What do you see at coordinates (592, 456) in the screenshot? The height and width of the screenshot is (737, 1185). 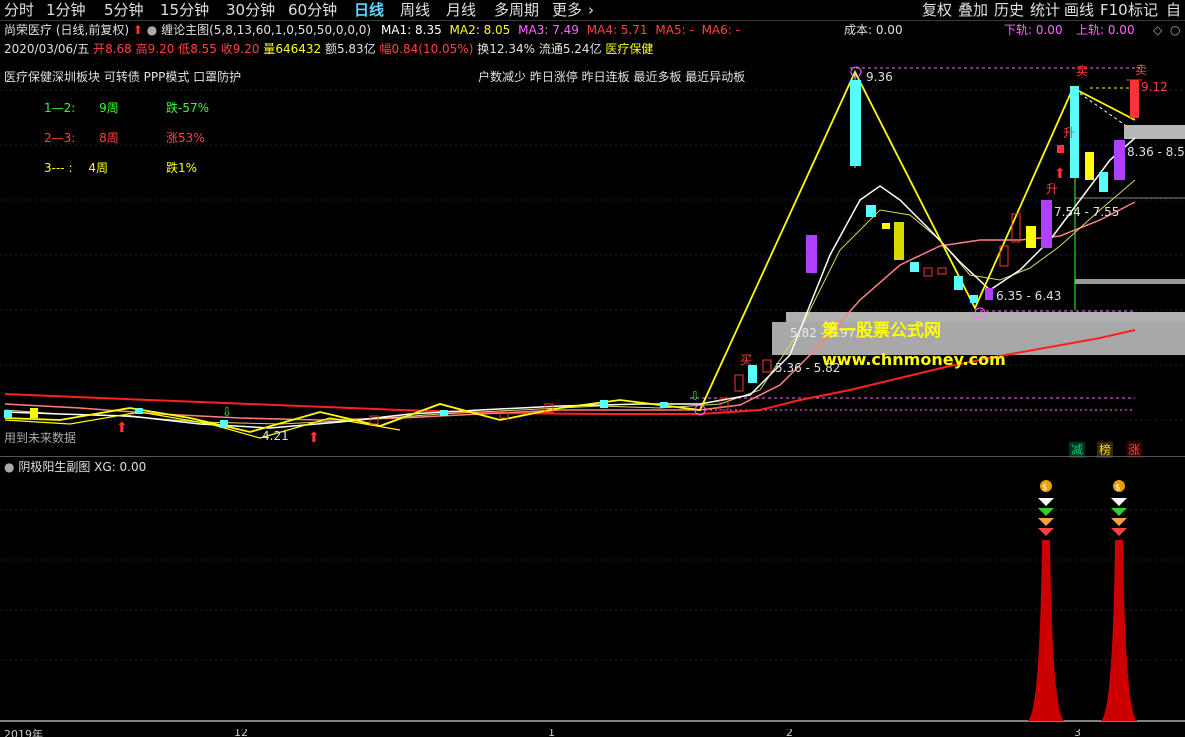 I see `pane-divider` at bounding box center [592, 456].